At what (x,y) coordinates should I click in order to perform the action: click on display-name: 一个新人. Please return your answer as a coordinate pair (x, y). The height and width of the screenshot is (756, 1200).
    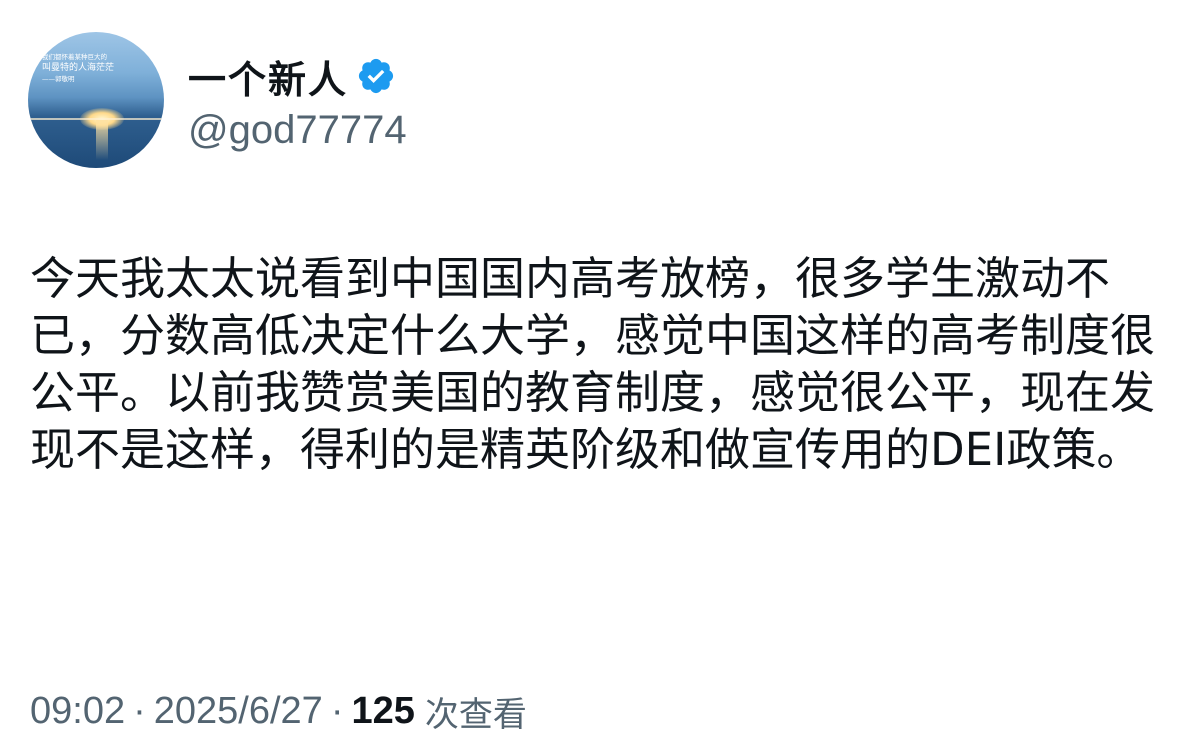
    Looking at the image, I should click on (268, 76).